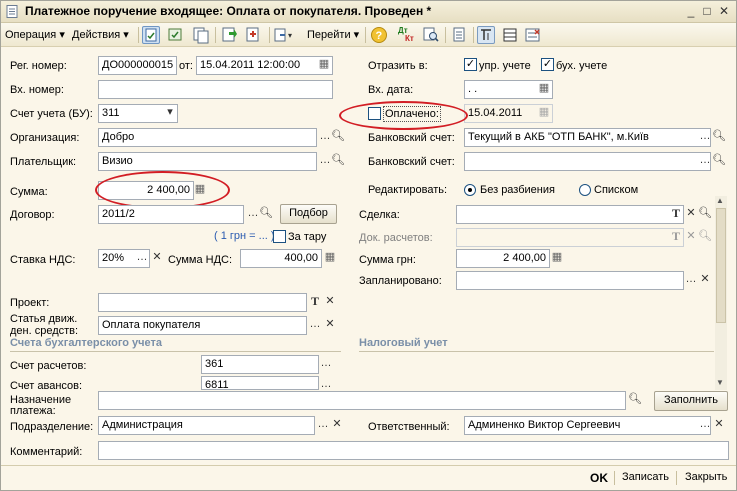 The height and width of the screenshot is (491, 737). What do you see at coordinates (510, 35) in the screenshot?
I see `list-view-icon` at bounding box center [510, 35].